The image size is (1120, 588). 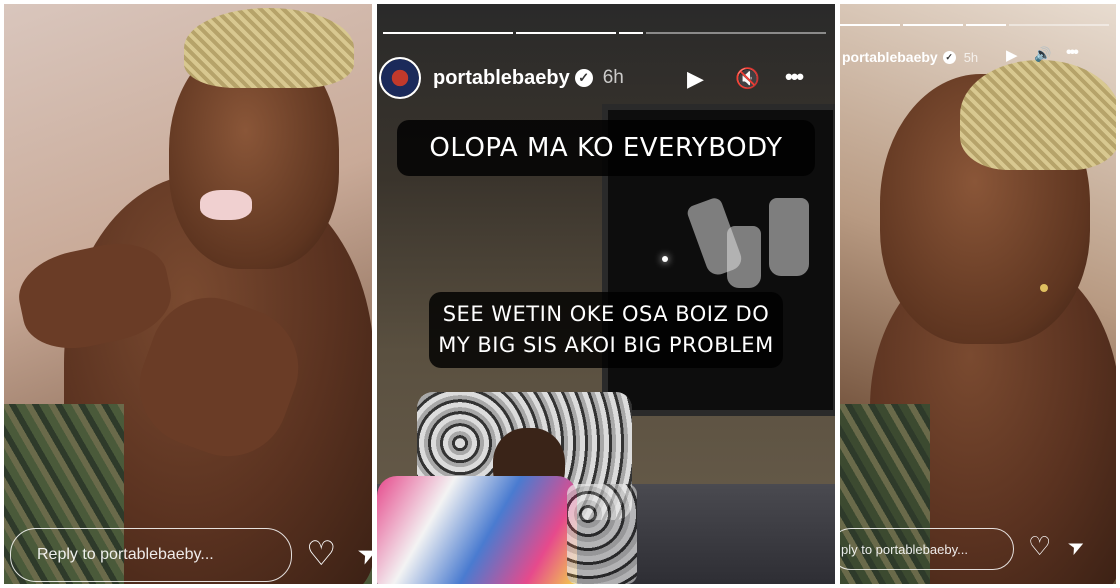 What do you see at coordinates (971, 57) in the screenshot?
I see `timestamp: 5h` at bounding box center [971, 57].